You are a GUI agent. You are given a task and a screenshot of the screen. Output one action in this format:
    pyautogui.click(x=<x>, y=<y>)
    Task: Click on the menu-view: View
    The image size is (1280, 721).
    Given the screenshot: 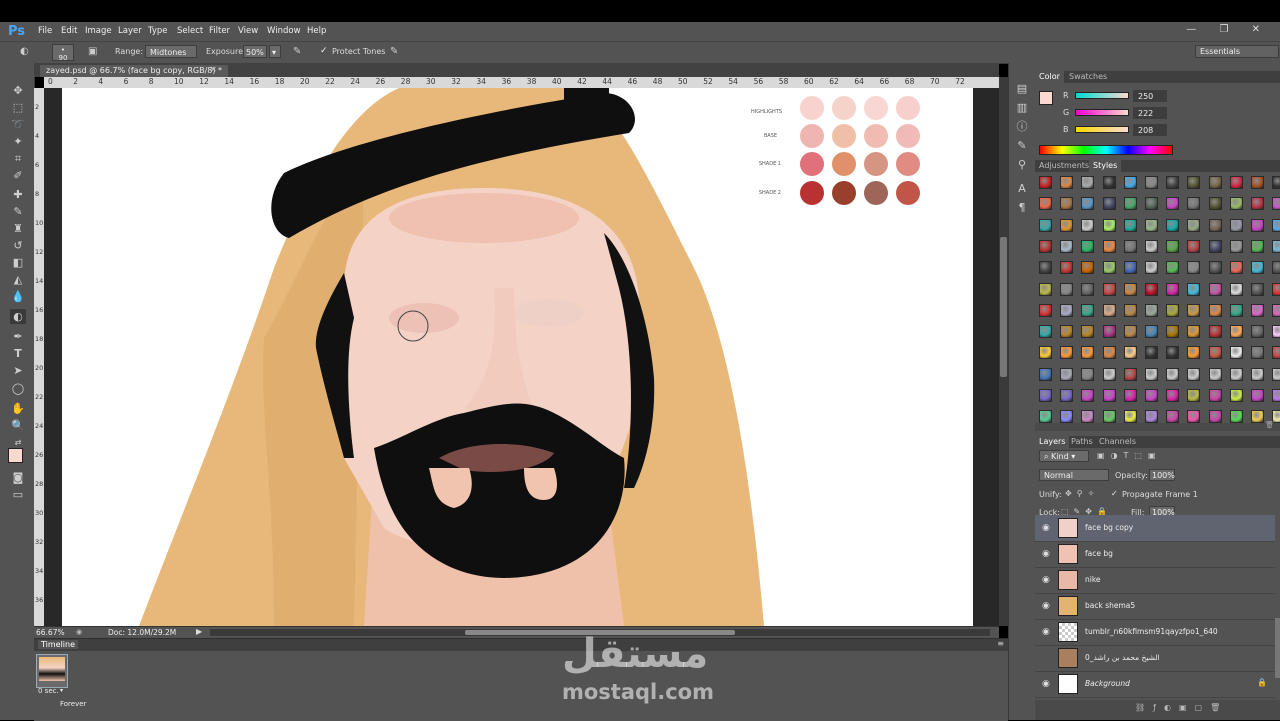 What is the action you would take?
    pyautogui.click(x=248, y=31)
    